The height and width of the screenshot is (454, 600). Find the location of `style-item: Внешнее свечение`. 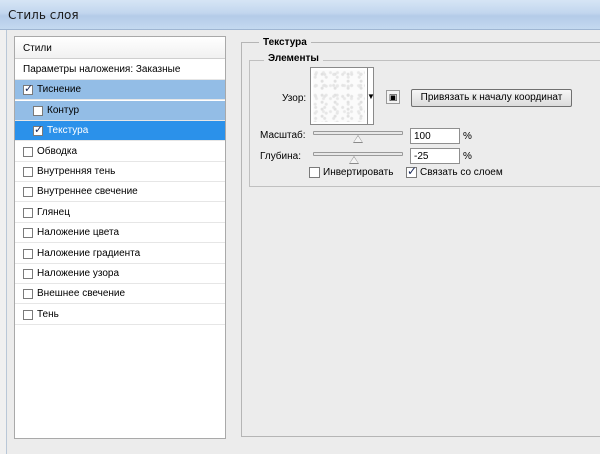

style-item: Внешнее свечение is located at coordinates (120, 294).